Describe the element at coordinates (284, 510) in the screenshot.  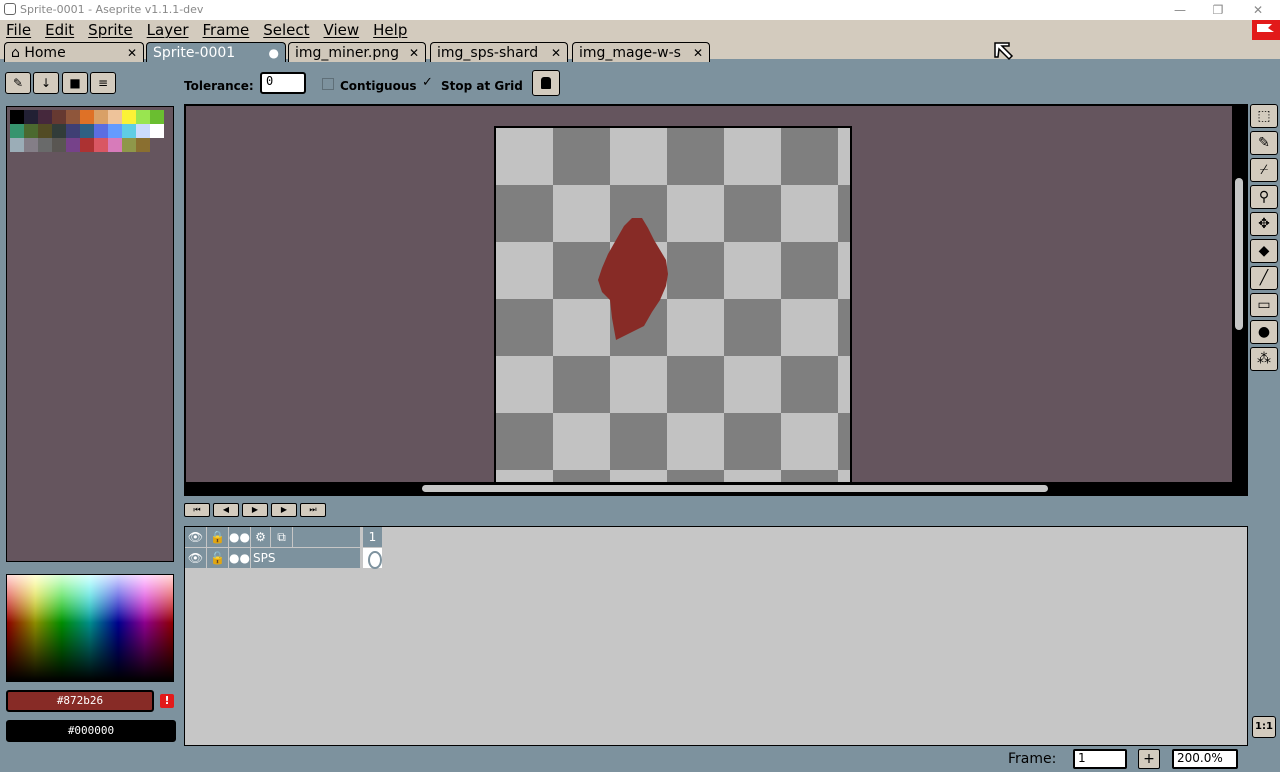
I see `next-frame-button: ▶` at that location.